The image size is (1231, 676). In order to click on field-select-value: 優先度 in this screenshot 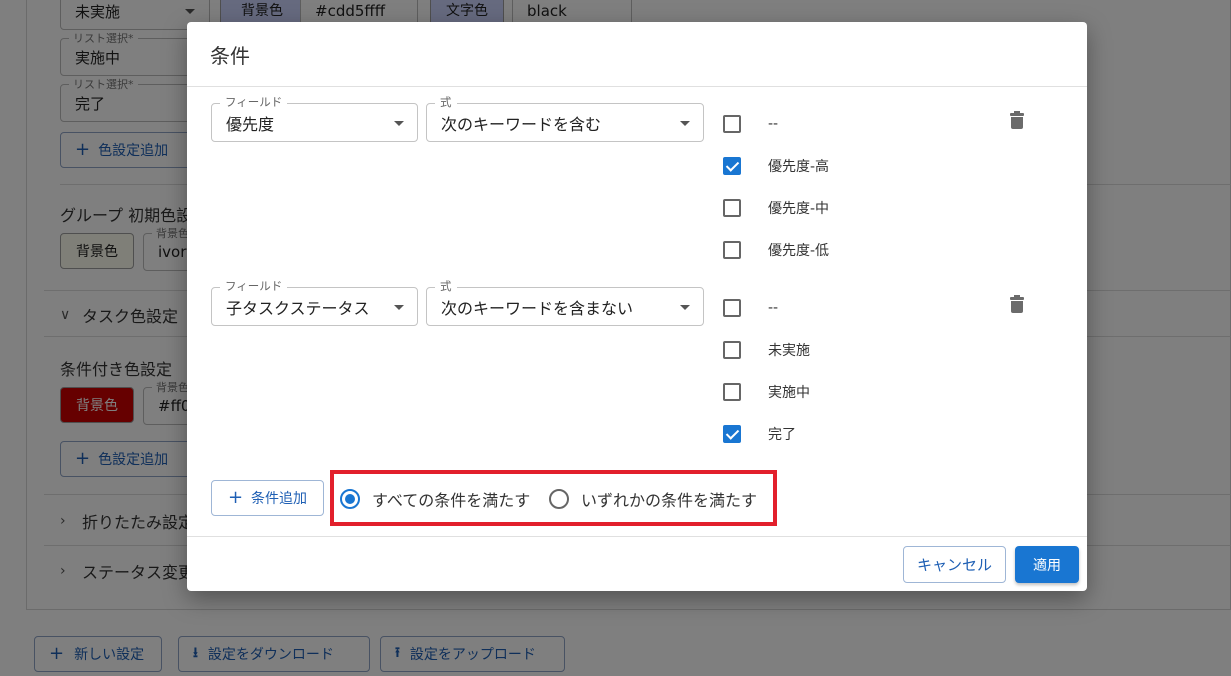, I will do `click(250, 124)`.